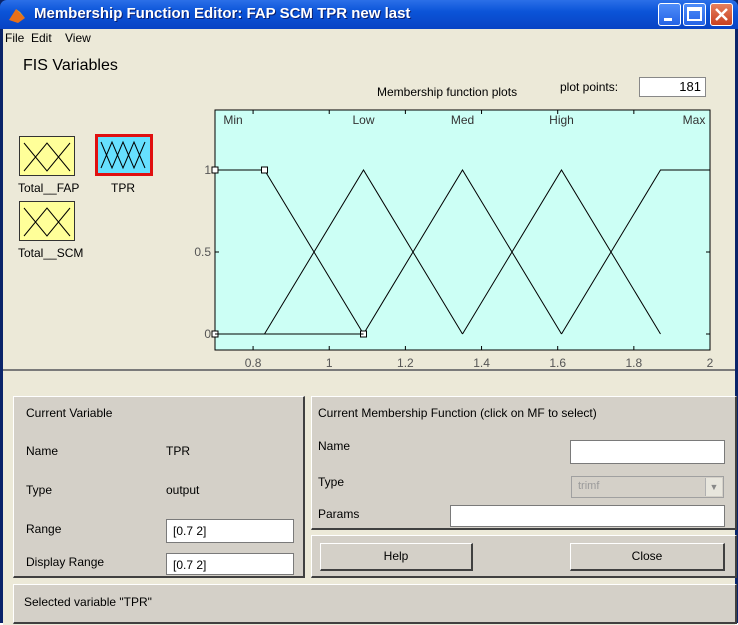 The width and height of the screenshot is (738, 625). What do you see at coordinates (589, 486) in the screenshot?
I see `mf-type-value: trimf` at bounding box center [589, 486].